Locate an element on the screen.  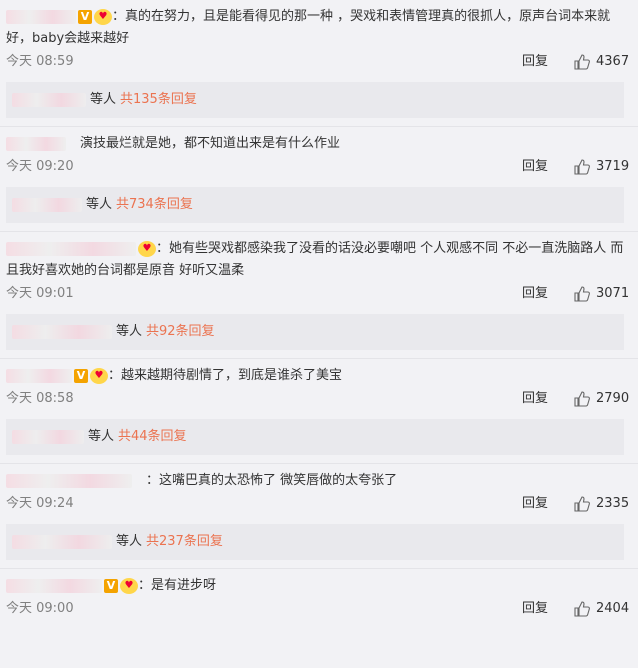
replies-bar: 等人 共135条回复 is located at coordinates (315, 100).